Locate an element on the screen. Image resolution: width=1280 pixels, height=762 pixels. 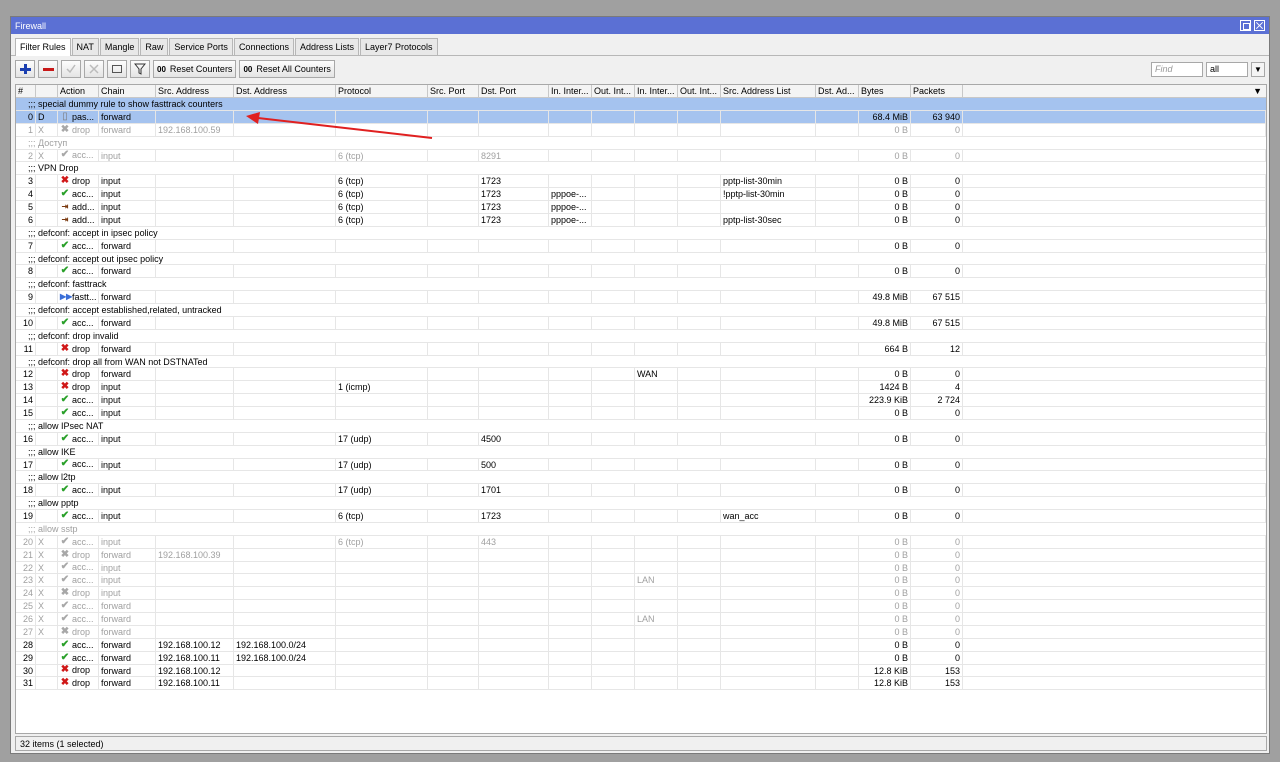
close-icon is located at coordinates (1259, 25).